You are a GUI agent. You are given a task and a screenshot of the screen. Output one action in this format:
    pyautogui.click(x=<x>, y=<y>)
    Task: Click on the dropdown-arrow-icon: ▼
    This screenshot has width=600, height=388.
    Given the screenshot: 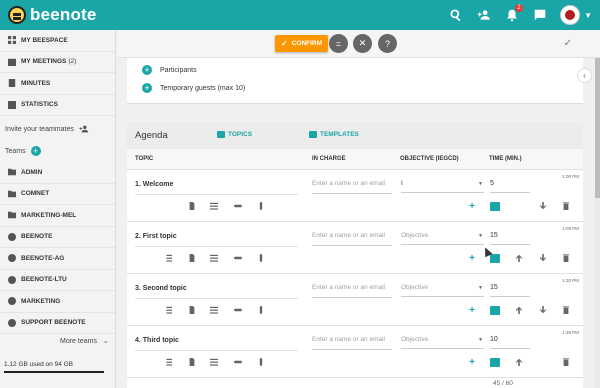 What is the action you would take?
    pyautogui.click(x=480, y=340)
    